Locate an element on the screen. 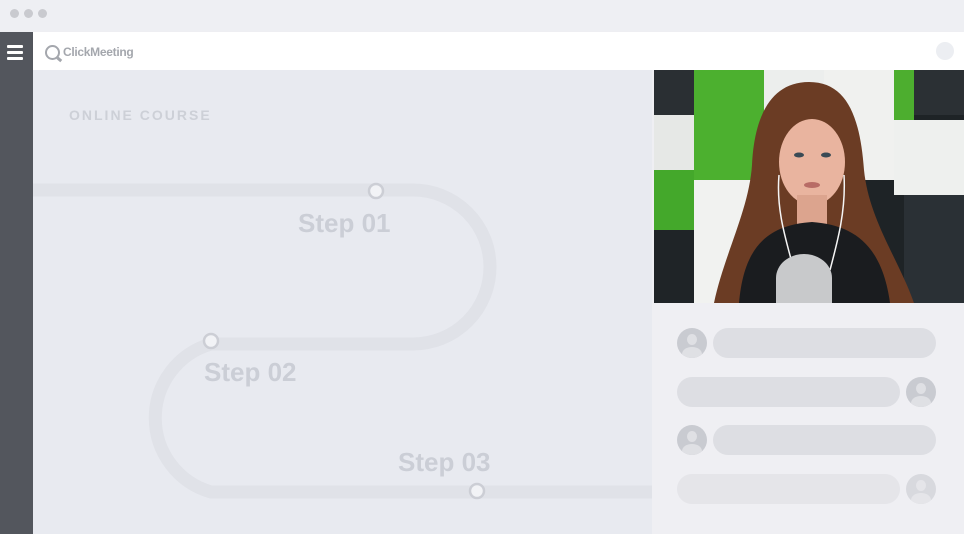 The width and height of the screenshot is (964, 534). logo-icon is located at coordinates (52, 52).